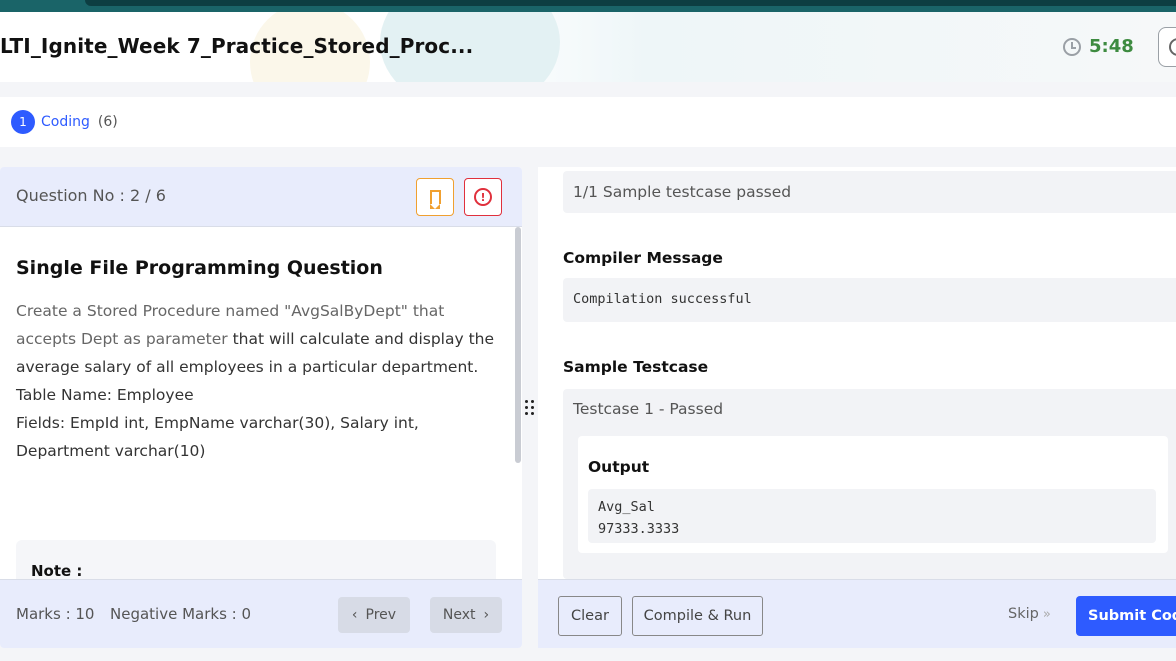 The height and width of the screenshot is (661, 1176). Describe the element at coordinates (105, 395) in the screenshot. I see `question-table-name: Table Name: Employee` at that location.